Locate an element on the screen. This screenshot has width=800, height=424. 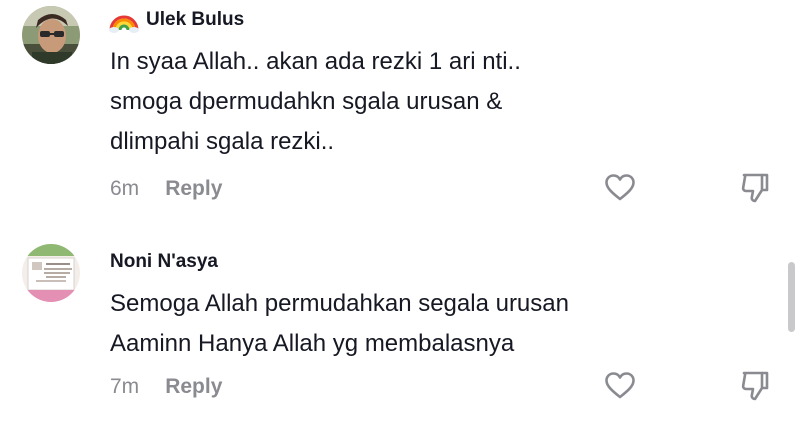
comment-meta: 7m Reply is located at coordinates (166, 387).